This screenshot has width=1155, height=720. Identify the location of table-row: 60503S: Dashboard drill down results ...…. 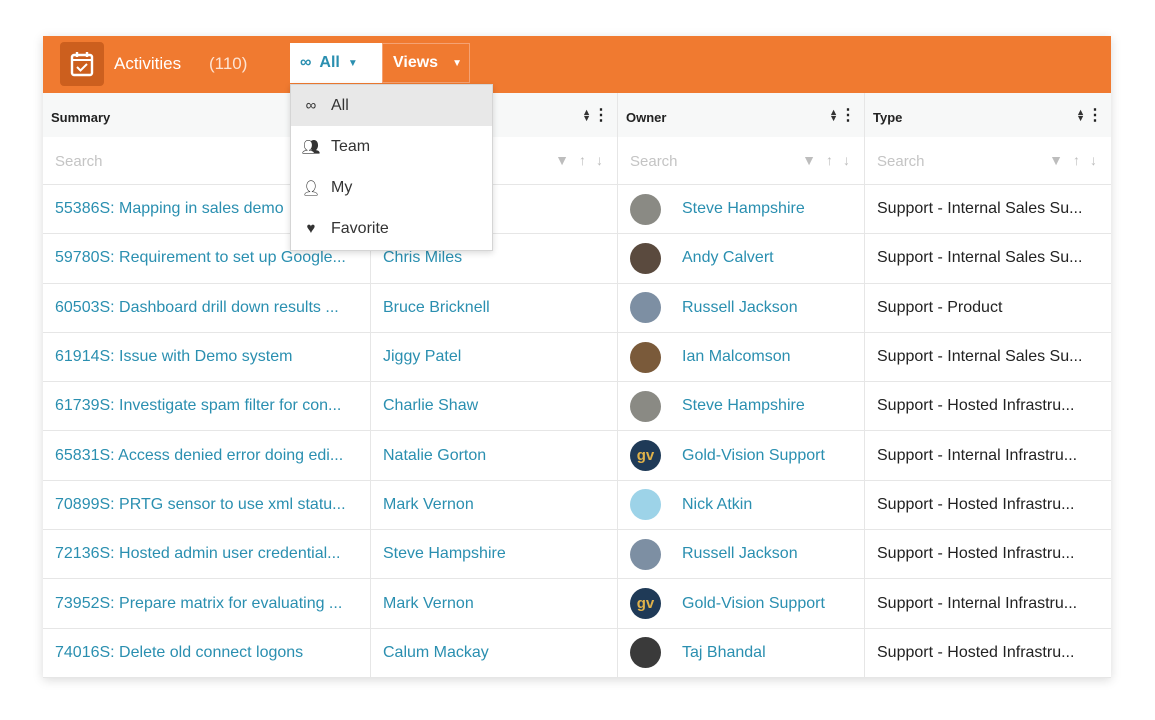
(577, 308).